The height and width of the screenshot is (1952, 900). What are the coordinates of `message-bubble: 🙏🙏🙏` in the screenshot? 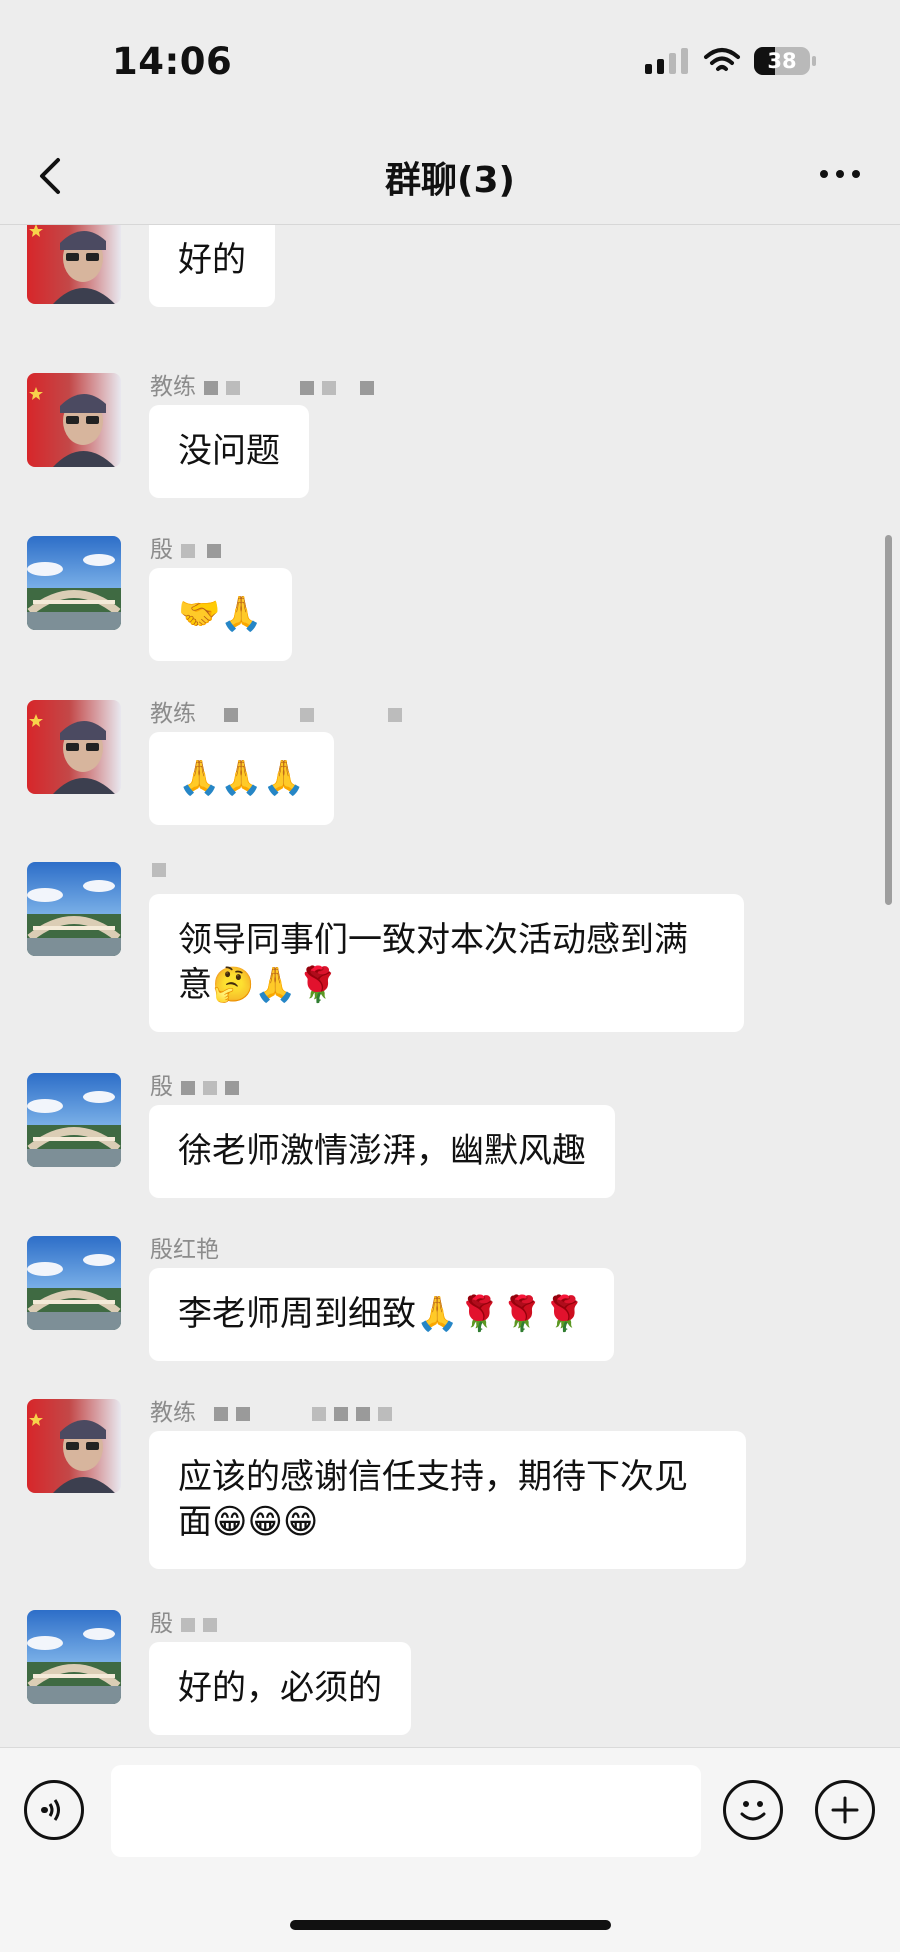 It's located at (242, 778).